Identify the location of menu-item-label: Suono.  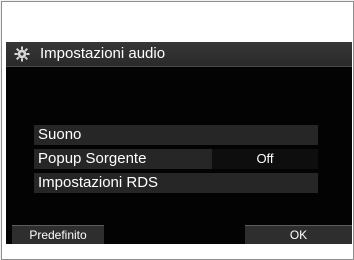
(60, 134).